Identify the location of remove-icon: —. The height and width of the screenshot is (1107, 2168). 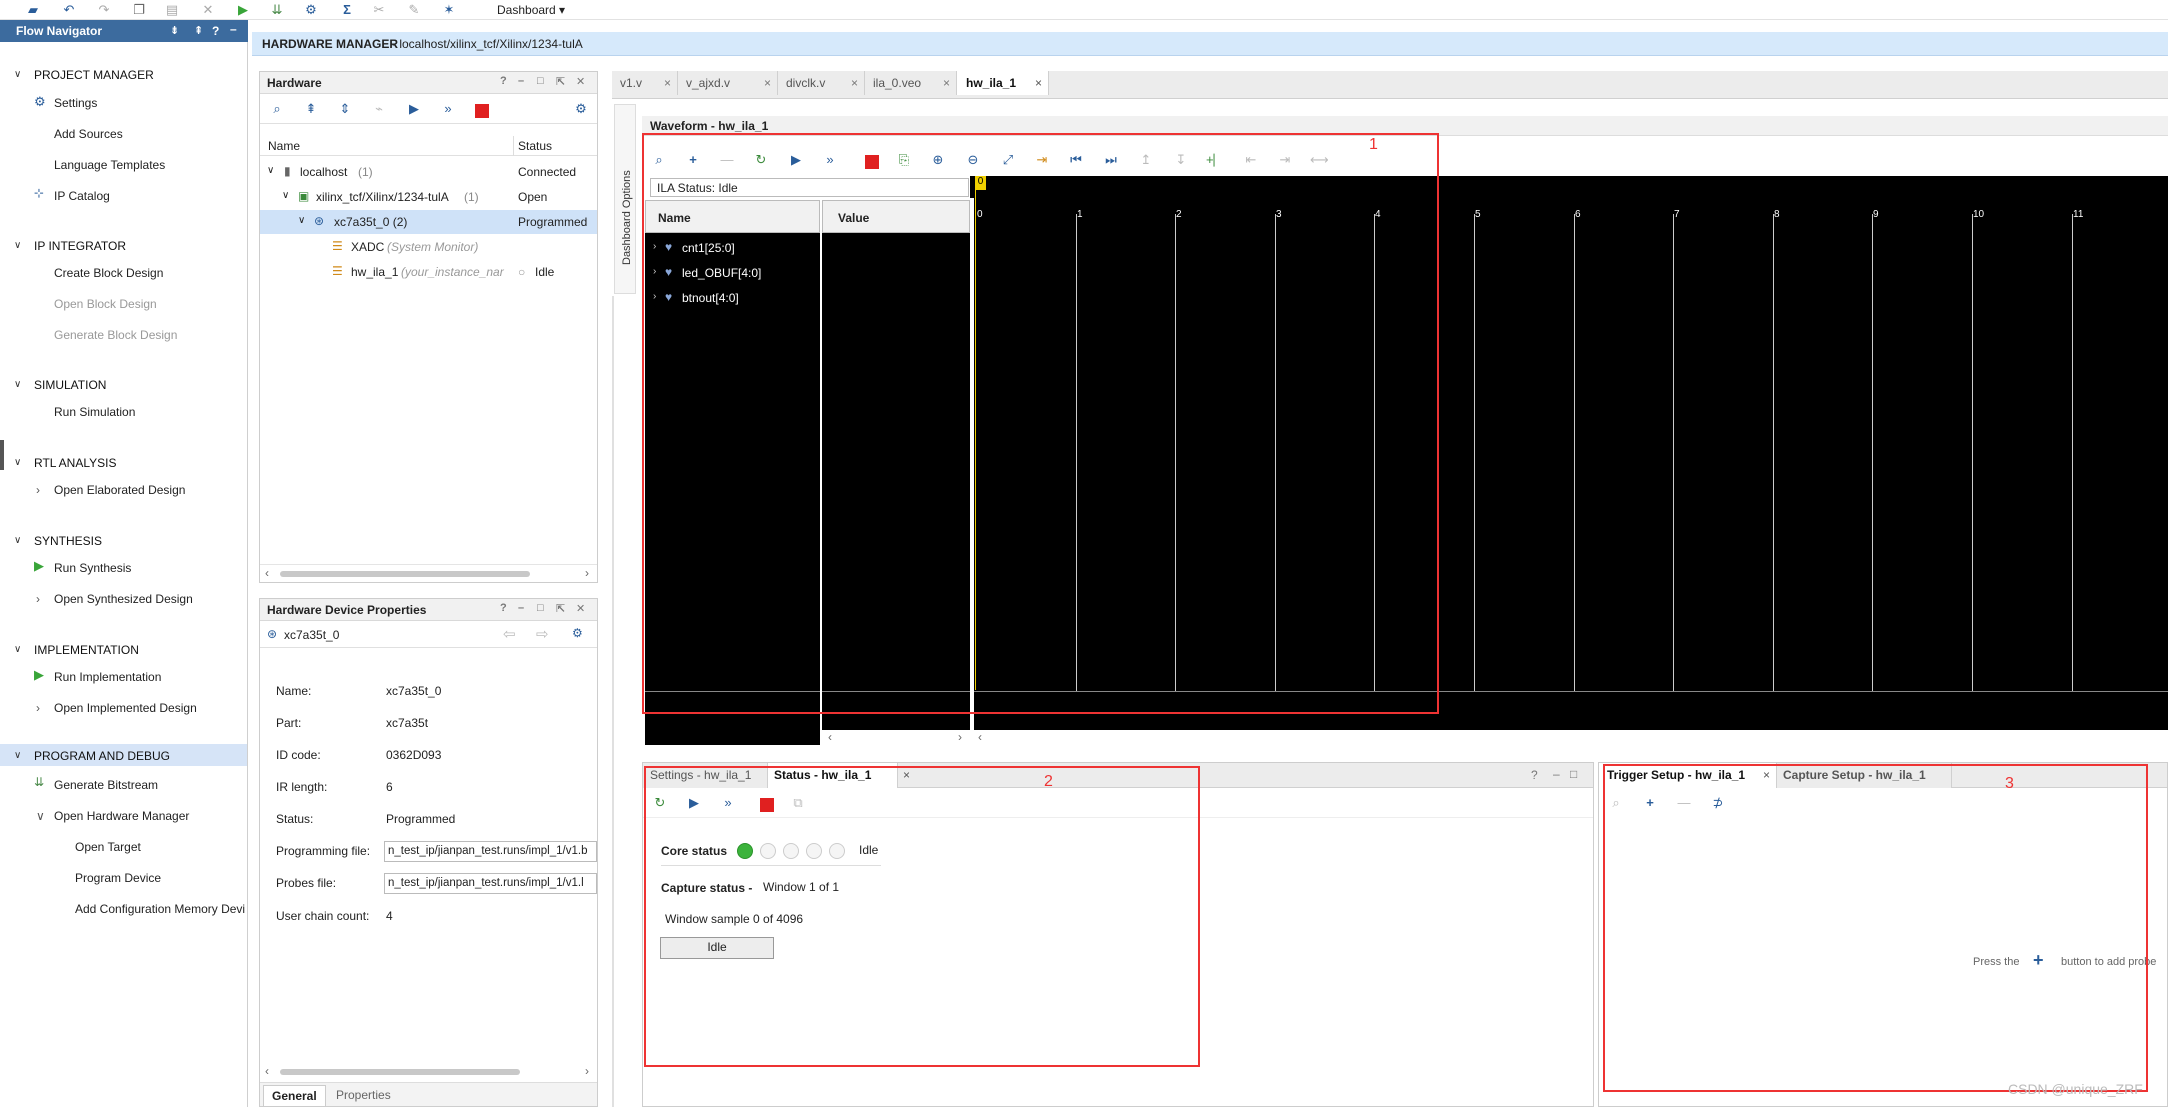
(727, 160).